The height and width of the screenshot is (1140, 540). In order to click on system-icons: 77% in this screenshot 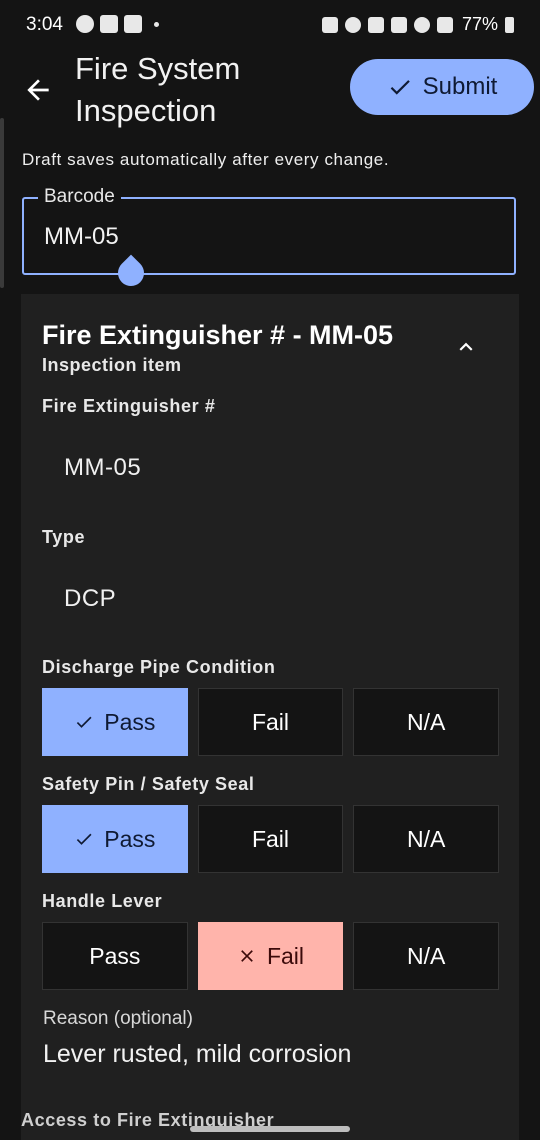, I will do `click(417, 24)`.